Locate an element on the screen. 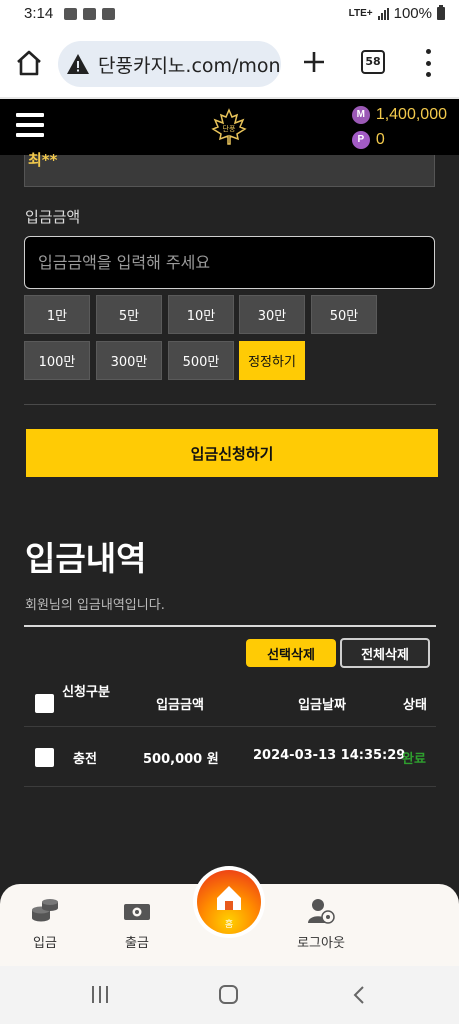  site-header: 단풍 M 1,400,000 P0 is located at coordinates (229, 126).